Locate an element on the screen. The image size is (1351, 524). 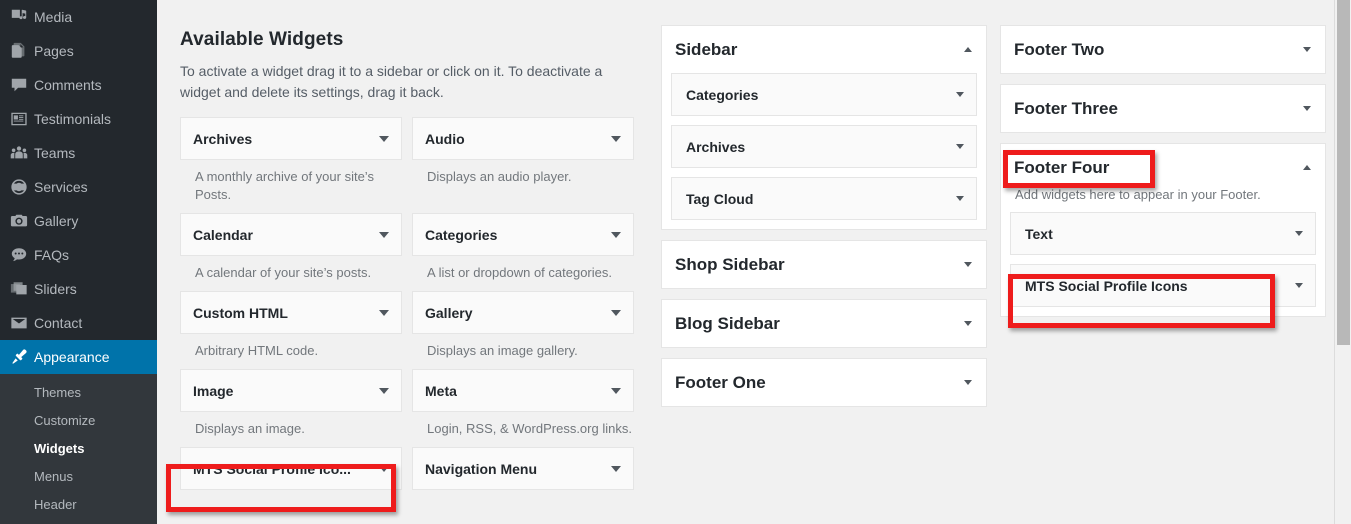
page-scrollbar is located at coordinates (1342, 262).